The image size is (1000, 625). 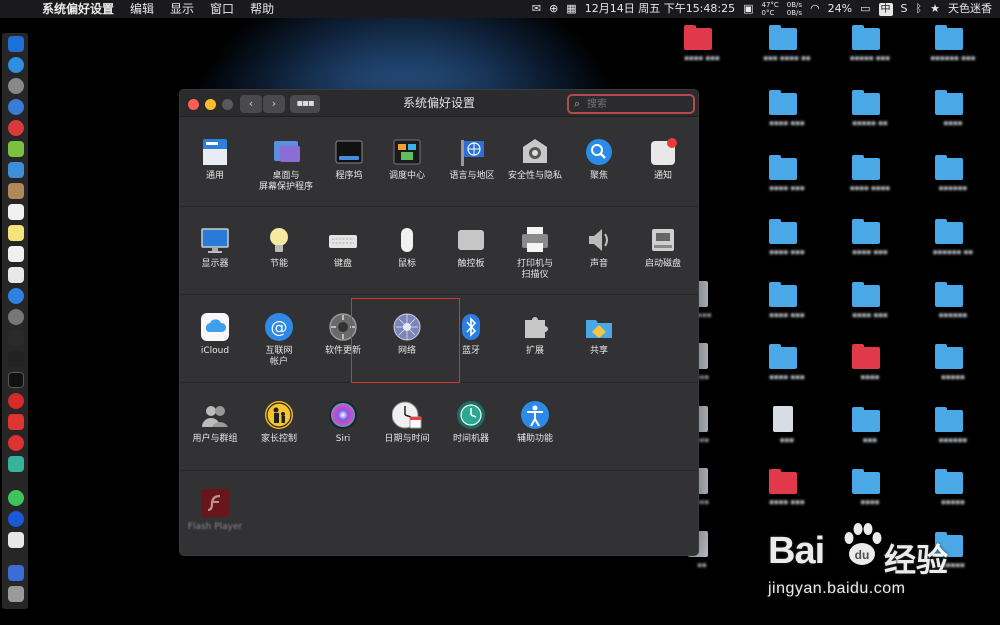 I want to click on pref-item-extensions: 扩展, so click(x=535, y=334).